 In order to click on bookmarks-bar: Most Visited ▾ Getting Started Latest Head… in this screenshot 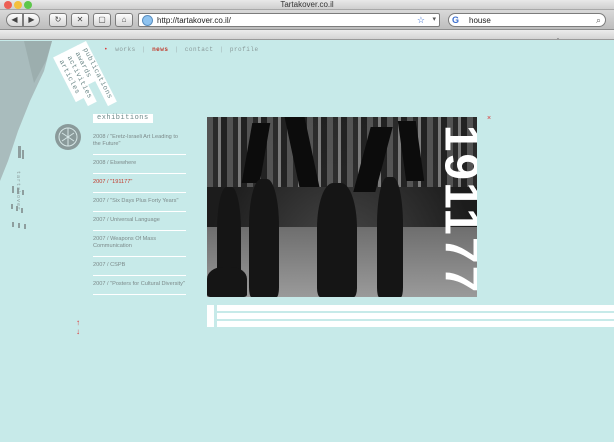, I will do `click(307, 35)`.